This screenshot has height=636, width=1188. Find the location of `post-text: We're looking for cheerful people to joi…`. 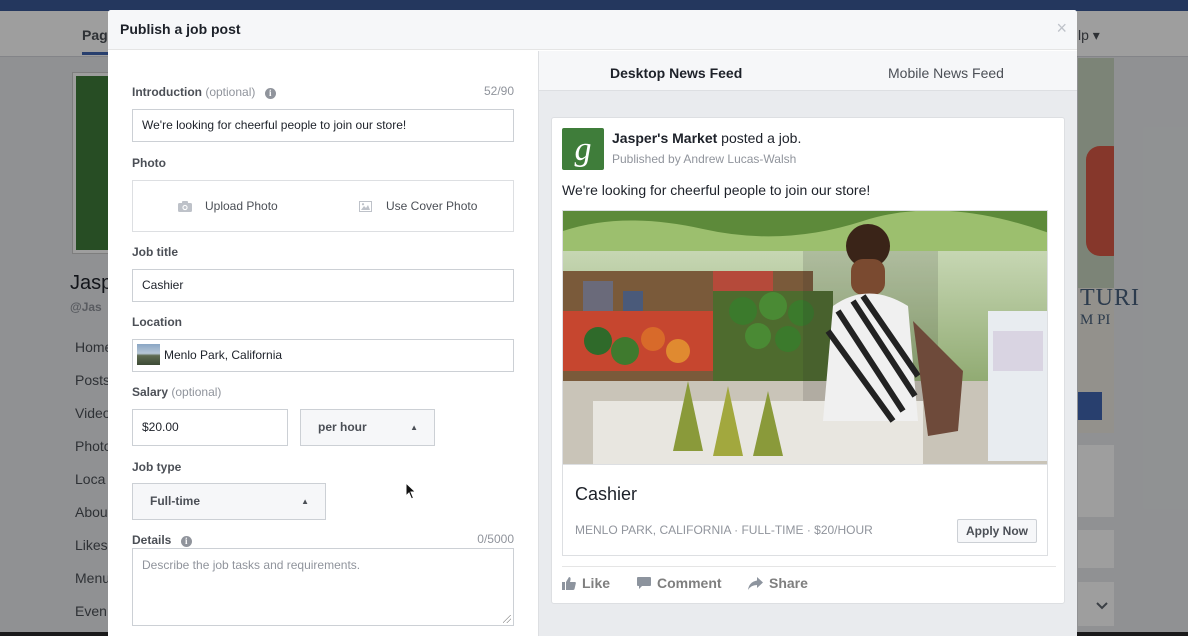

post-text: We're looking for cheerful people to joi… is located at coordinates (716, 190).